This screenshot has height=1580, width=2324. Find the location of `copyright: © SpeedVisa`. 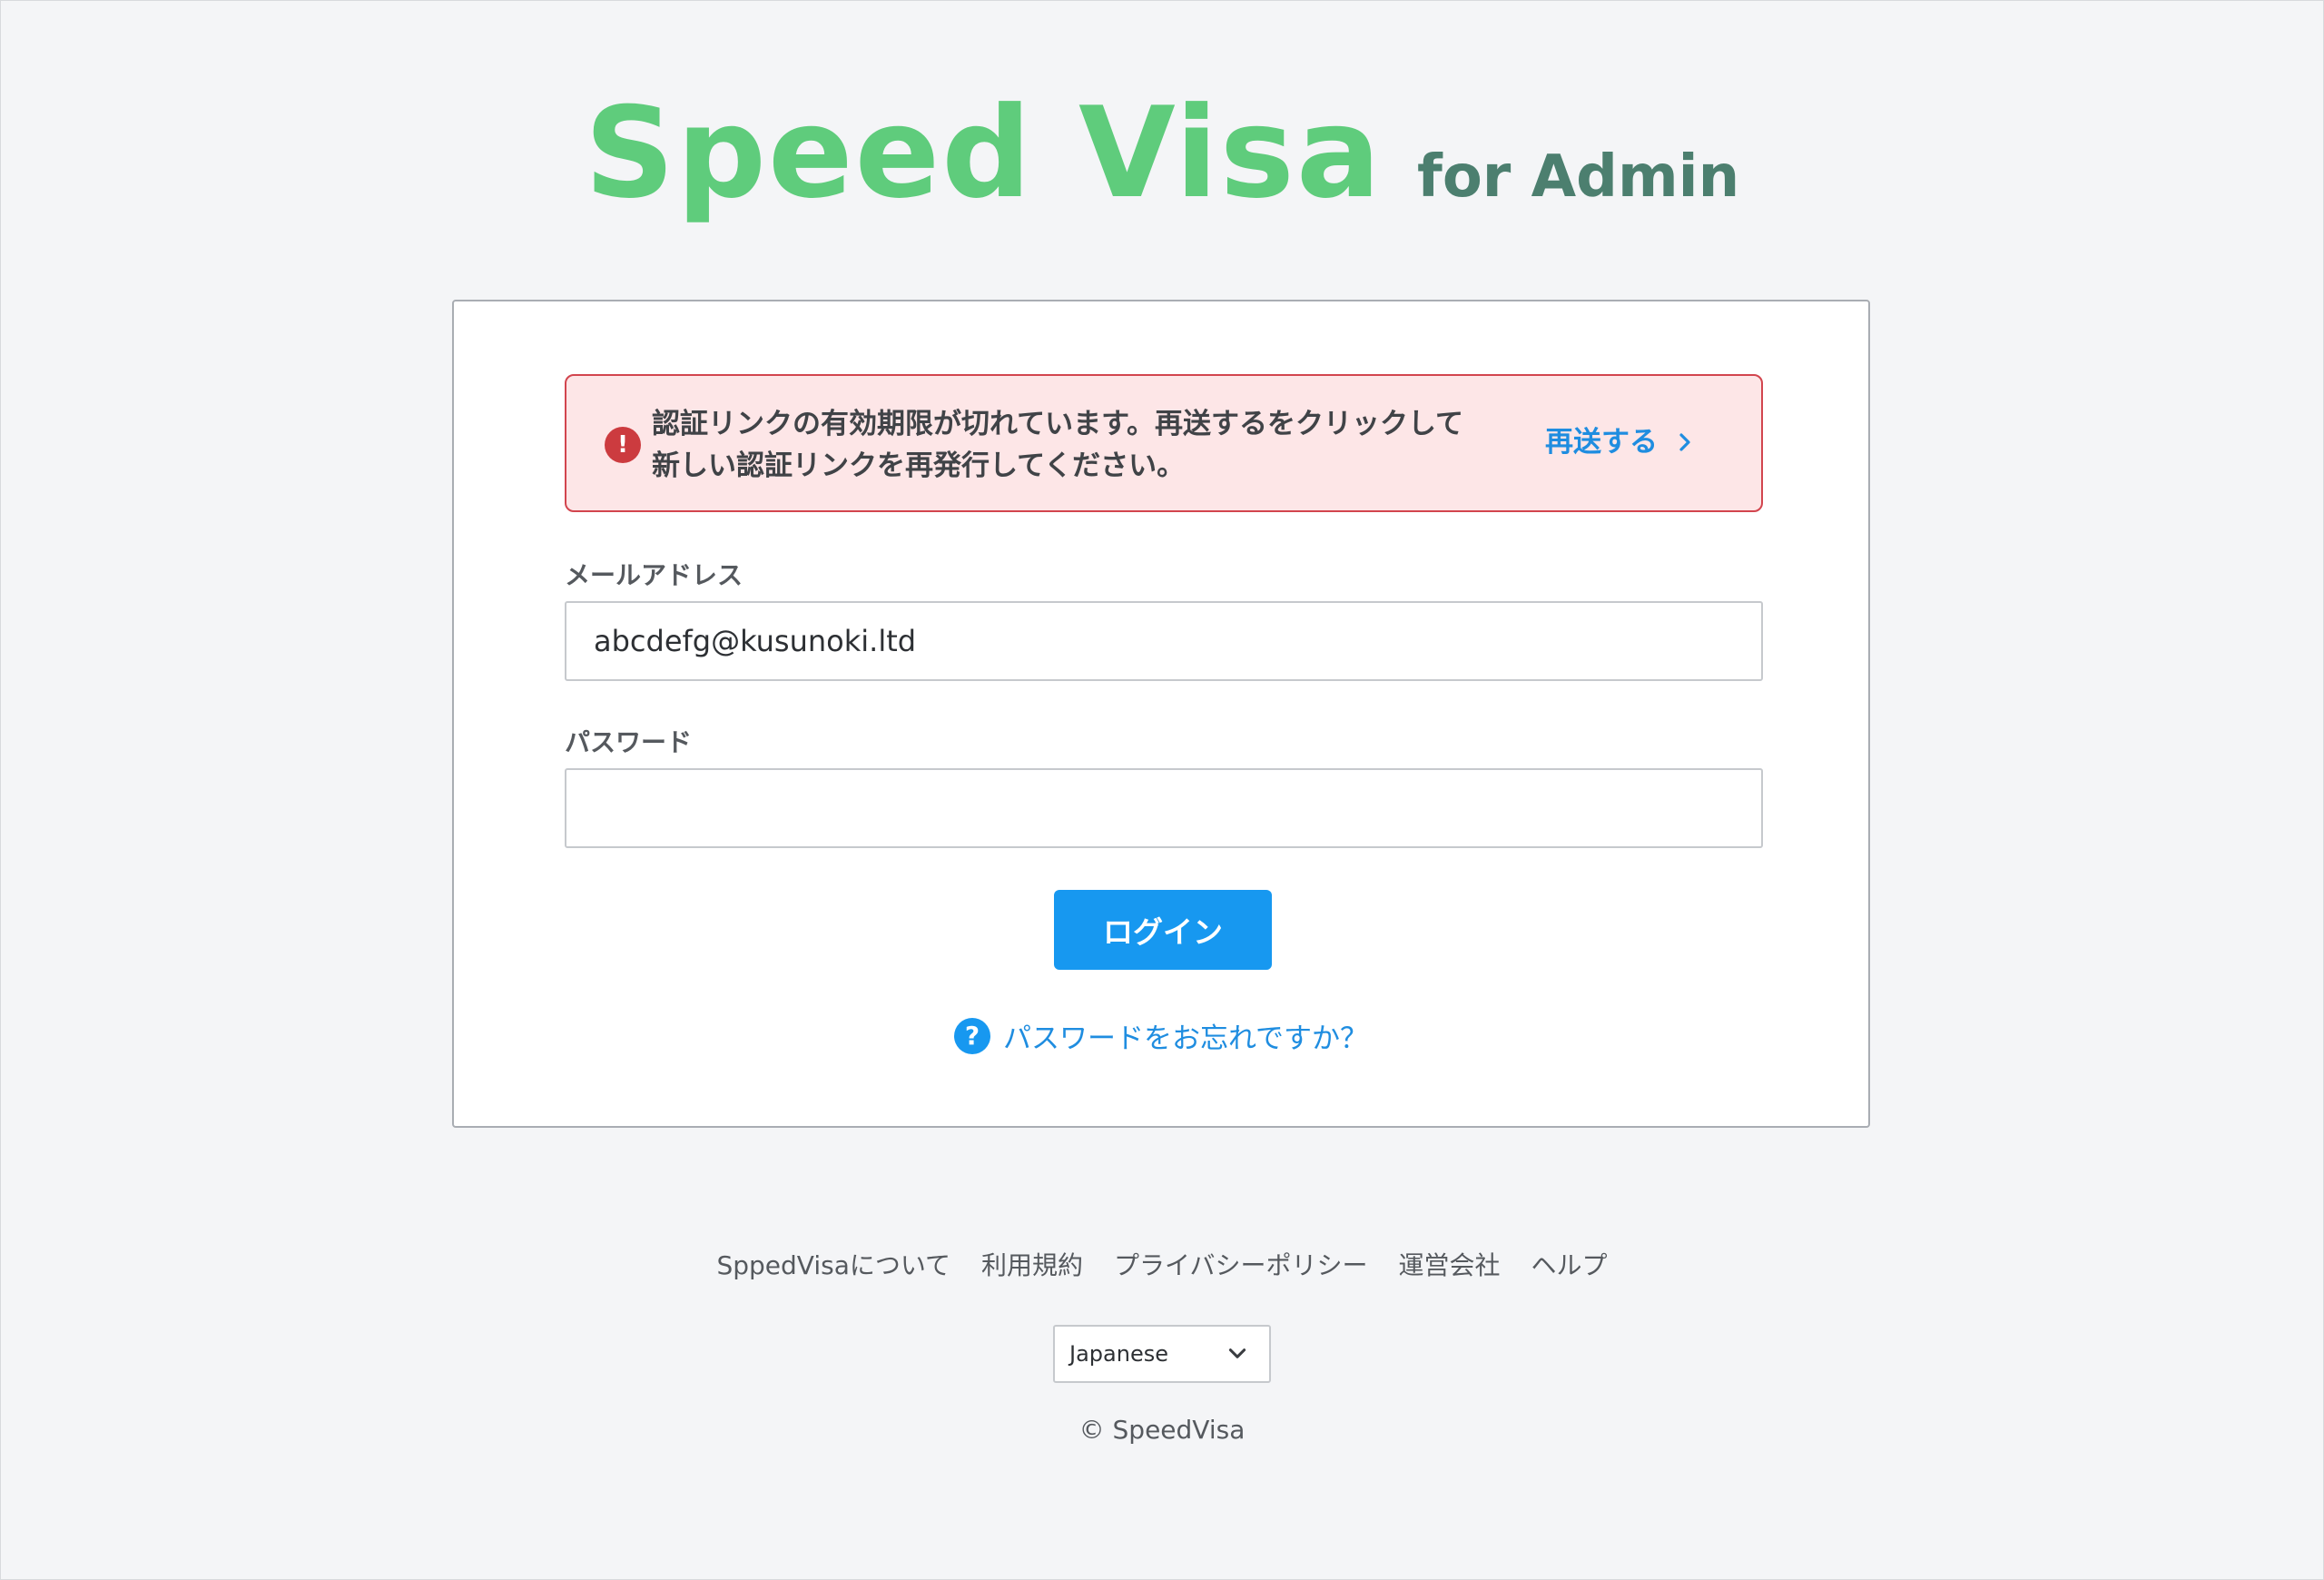

copyright: © SpeedVisa is located at coordinates (1162, 1430).